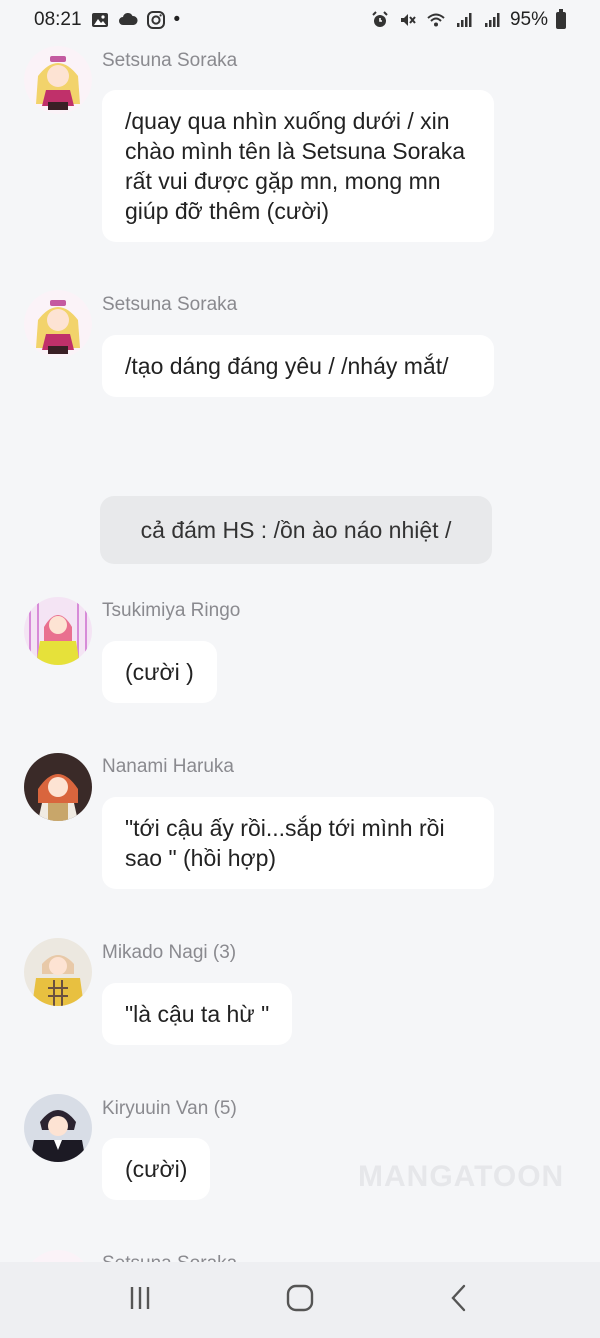 Image resolution: width=600 pixels, height=1338 pixels. I want to click on status-bar: 08:21 • 95%, so click(300, 20).